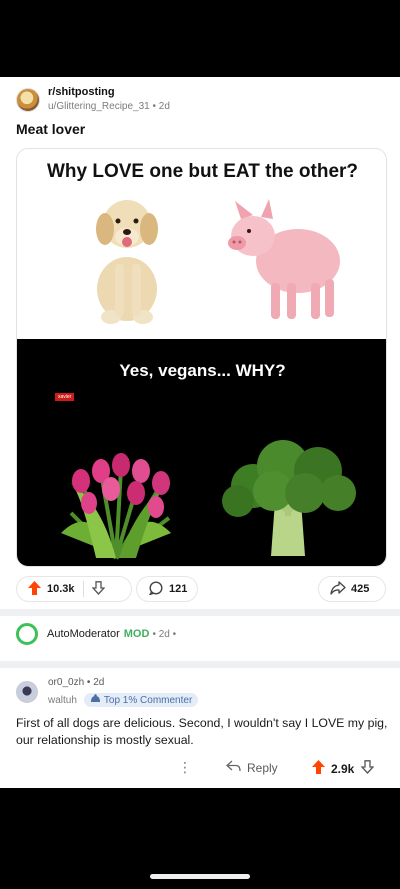 The height and width of the screenshot is (889, 400). What do you see at coordinates (61, 589) in the screenshot?
I see `post-upvote-count: 10.3k` at bounding box center [61, 589].